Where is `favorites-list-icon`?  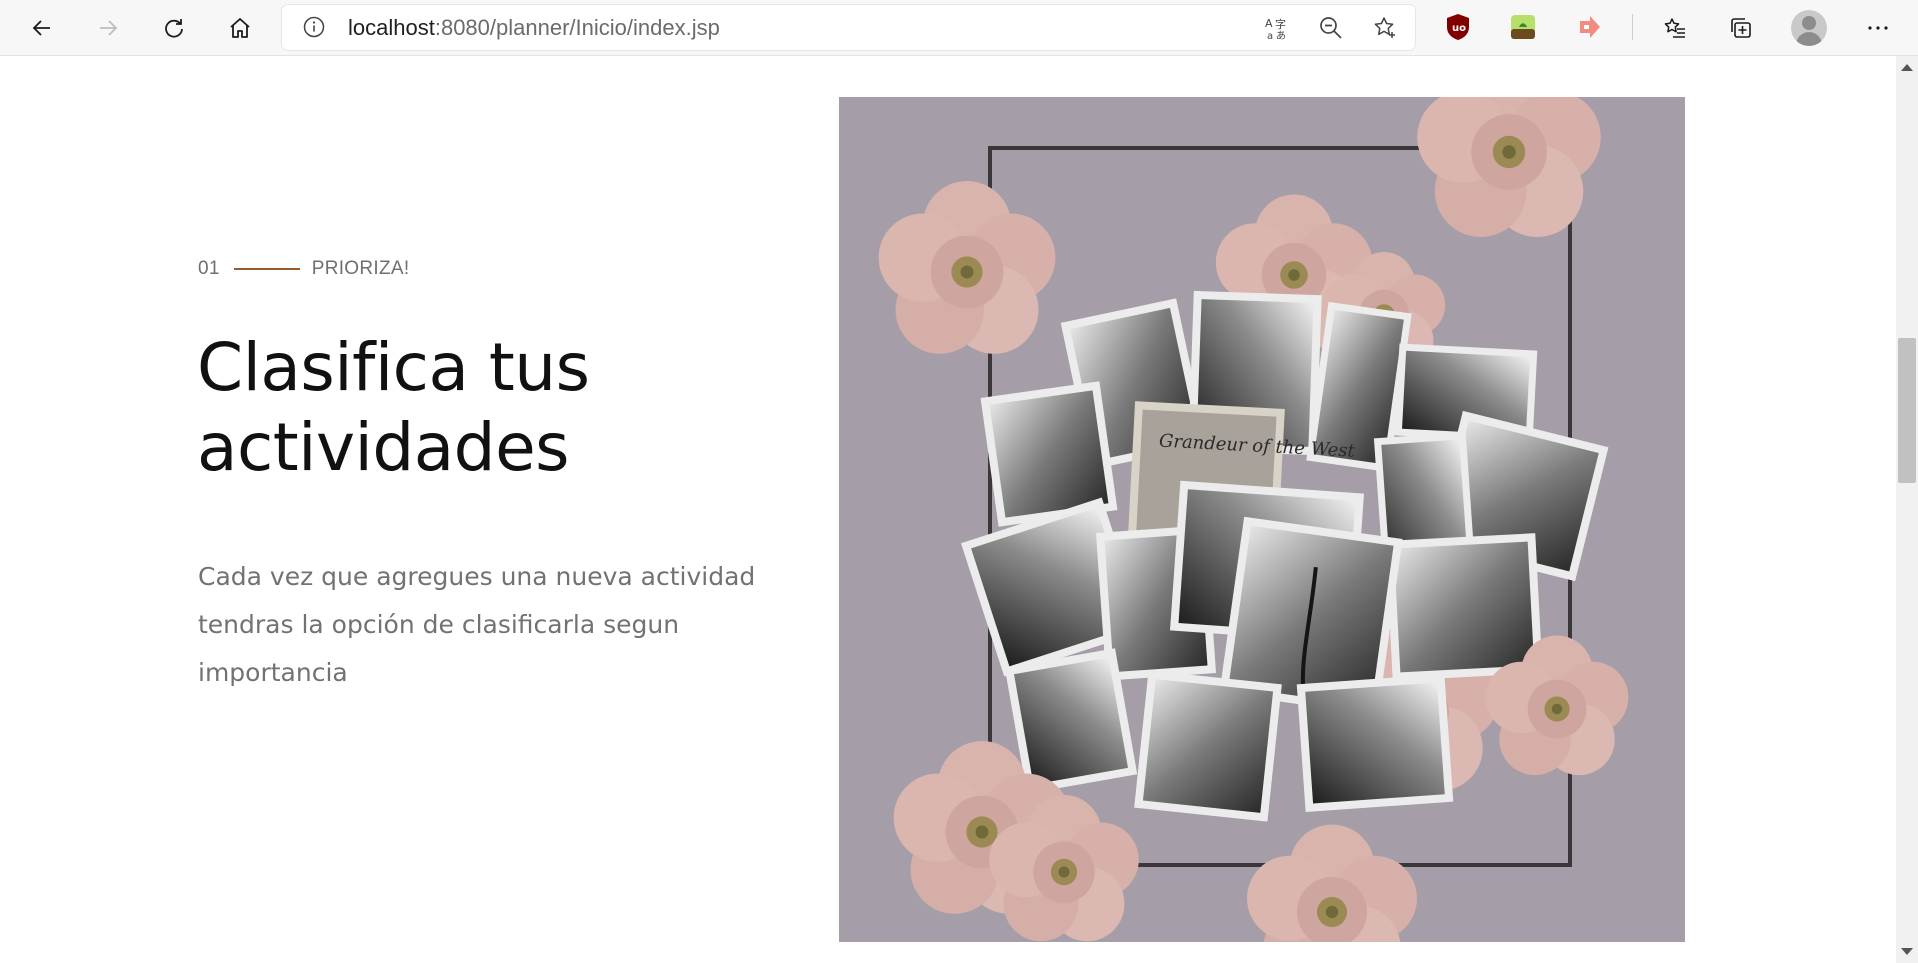
favorites-list-icon is located at coordinates (1674, 28).